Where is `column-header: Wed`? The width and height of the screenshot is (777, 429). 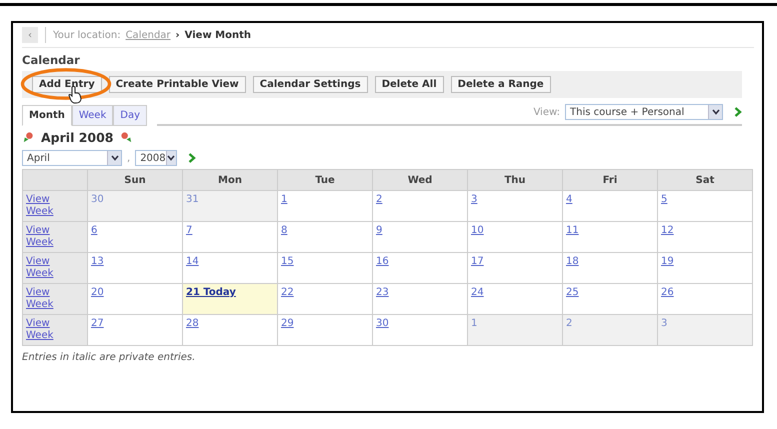
column-header: Wed is located at coordinates (420, 180).